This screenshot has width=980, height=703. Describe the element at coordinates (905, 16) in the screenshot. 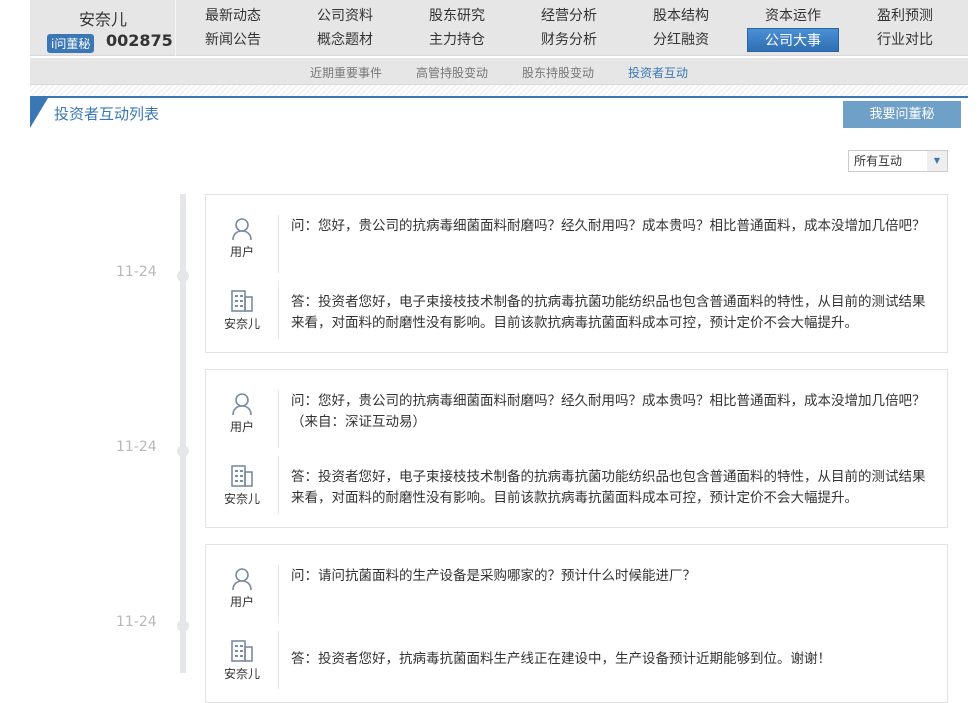

I see `nav-item: 盈利预测` at that location.